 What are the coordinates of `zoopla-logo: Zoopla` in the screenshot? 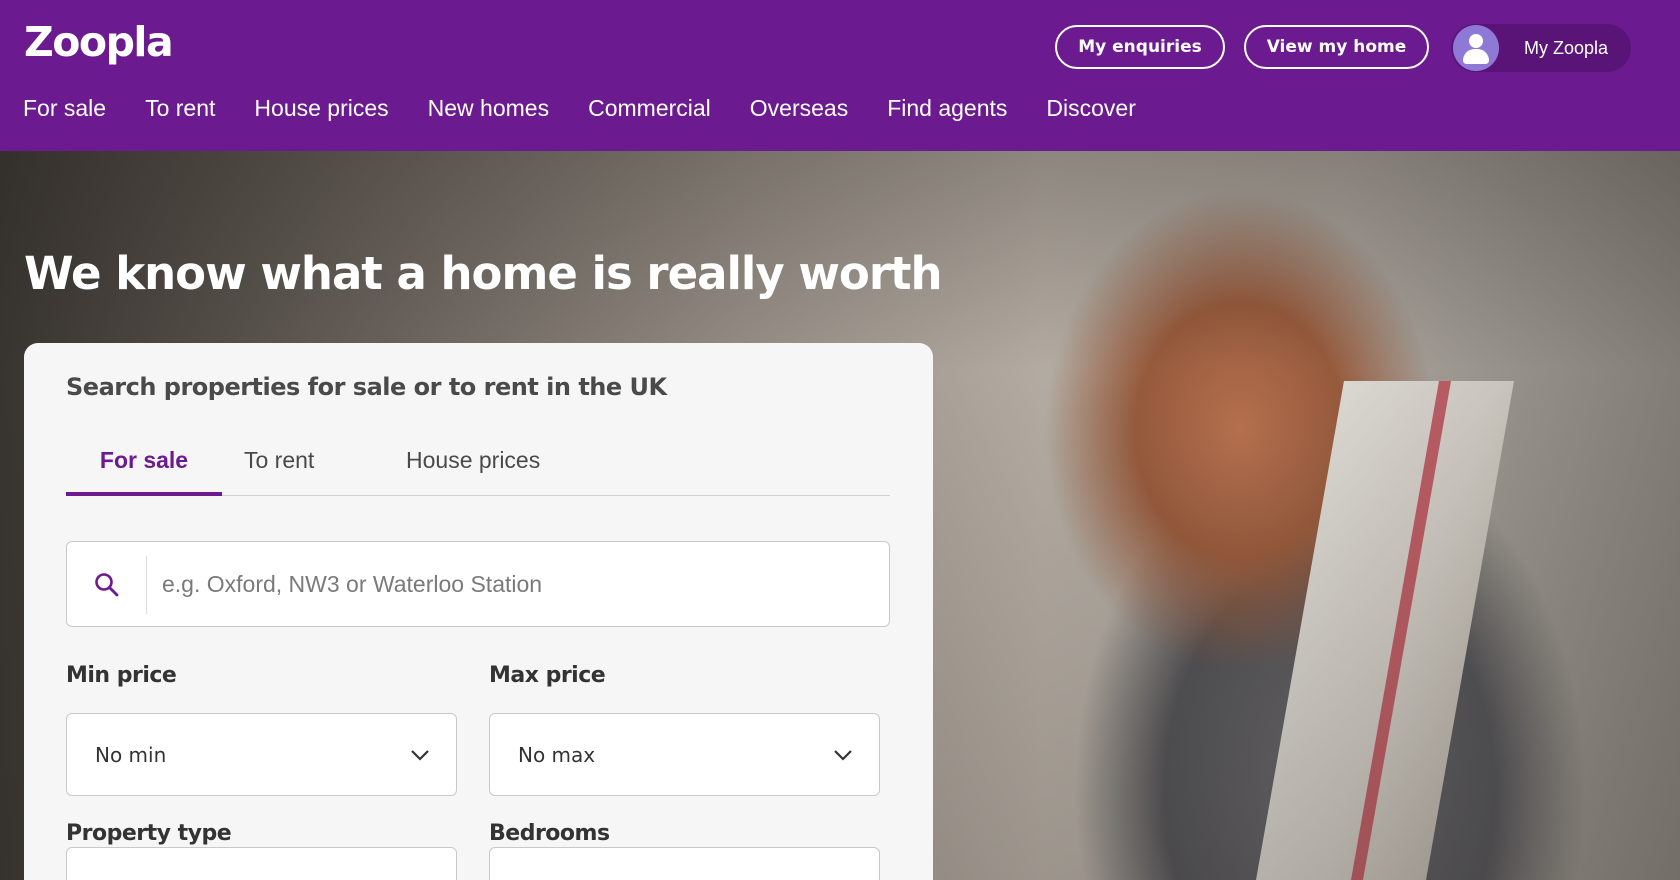 It's located at (99, 42).